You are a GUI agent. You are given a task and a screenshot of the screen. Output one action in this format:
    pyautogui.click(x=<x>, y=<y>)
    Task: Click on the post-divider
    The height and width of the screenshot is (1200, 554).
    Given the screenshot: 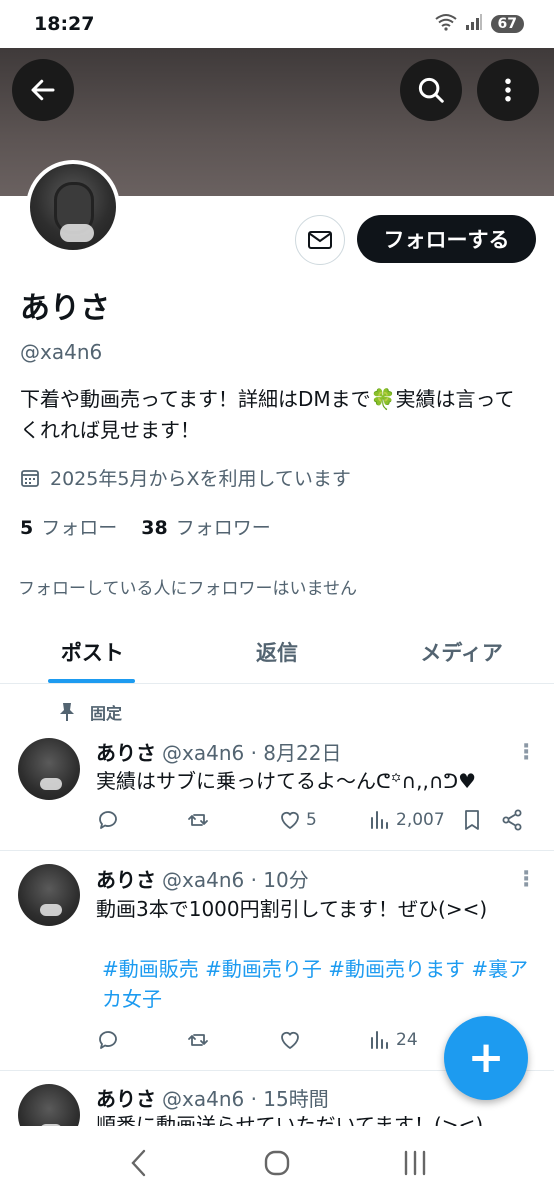 What is the action you would take?
    pyautogui.click(x=277, y=850)
    